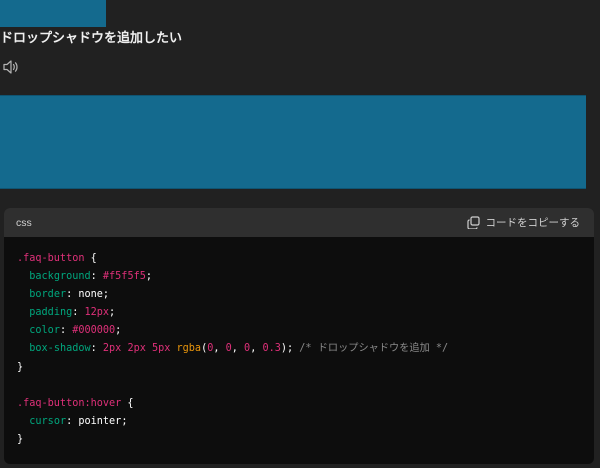 The height and width of the screenshot is (468, 600). I want to click on code-line: padding: 12px;, so click(72, 313).